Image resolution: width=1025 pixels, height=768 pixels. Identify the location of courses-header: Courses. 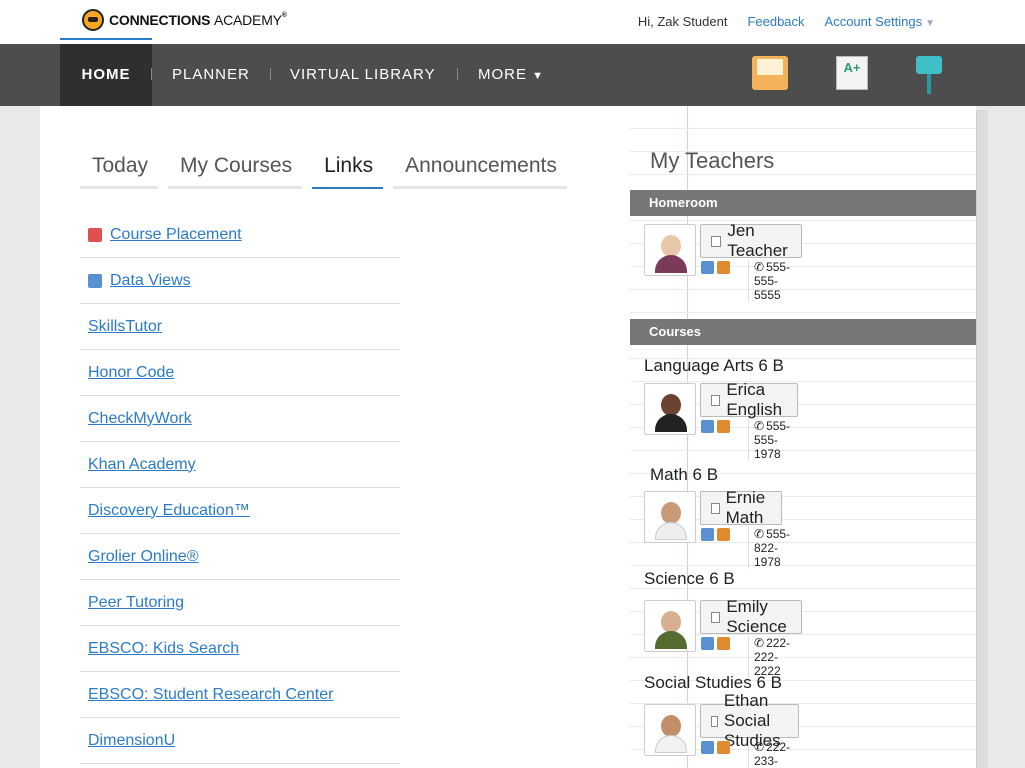
(803, 332).